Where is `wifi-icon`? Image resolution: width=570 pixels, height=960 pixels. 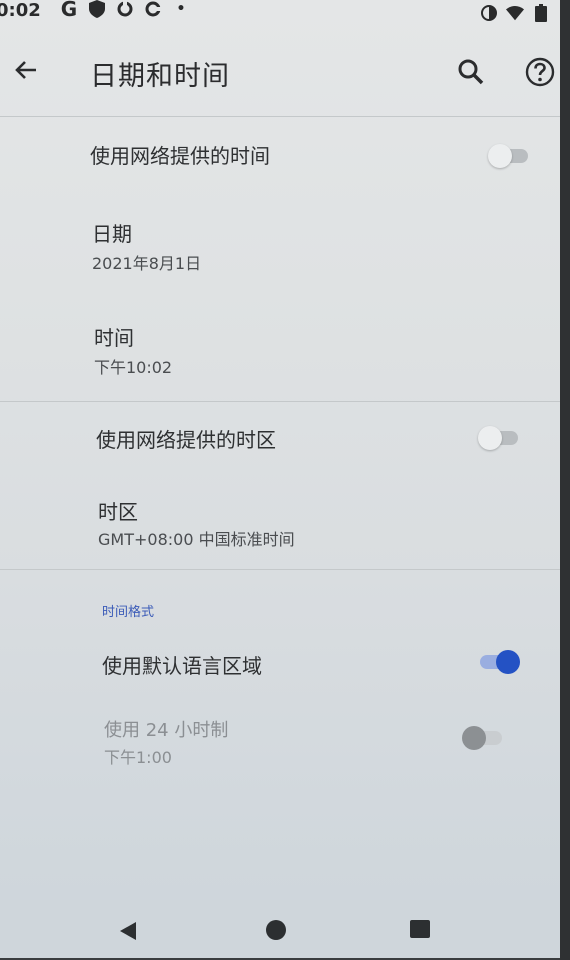
wifi-icon is located at coordinates (515, 13).